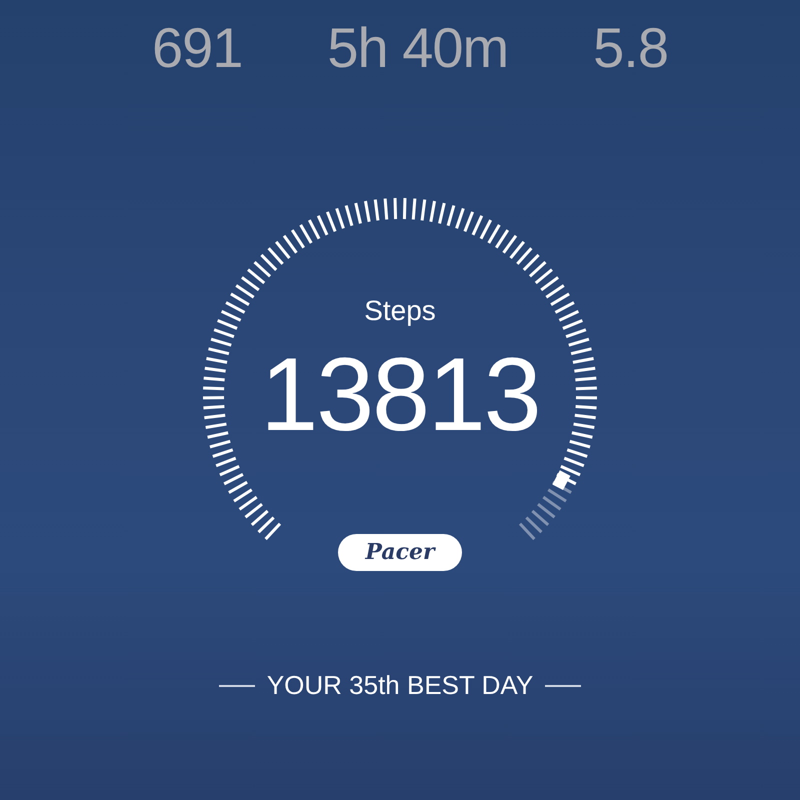 The image size is (800, 800). What do you see at coordinates (400, 395) in the screenshot?
I see `steps-count: 13813` at bounding box center [400, 395].